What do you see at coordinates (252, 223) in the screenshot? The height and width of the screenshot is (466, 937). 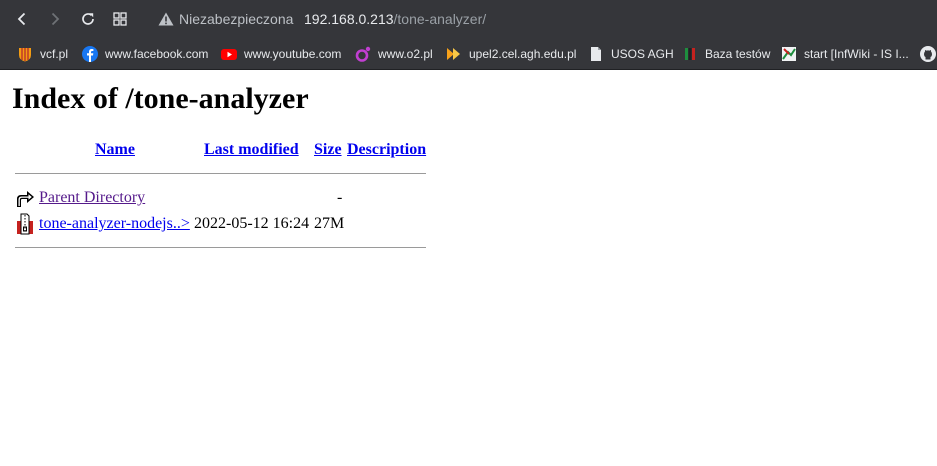 I see `last-modified-cell: 2022-05-12 16:24` at bounding box center [252, 223].